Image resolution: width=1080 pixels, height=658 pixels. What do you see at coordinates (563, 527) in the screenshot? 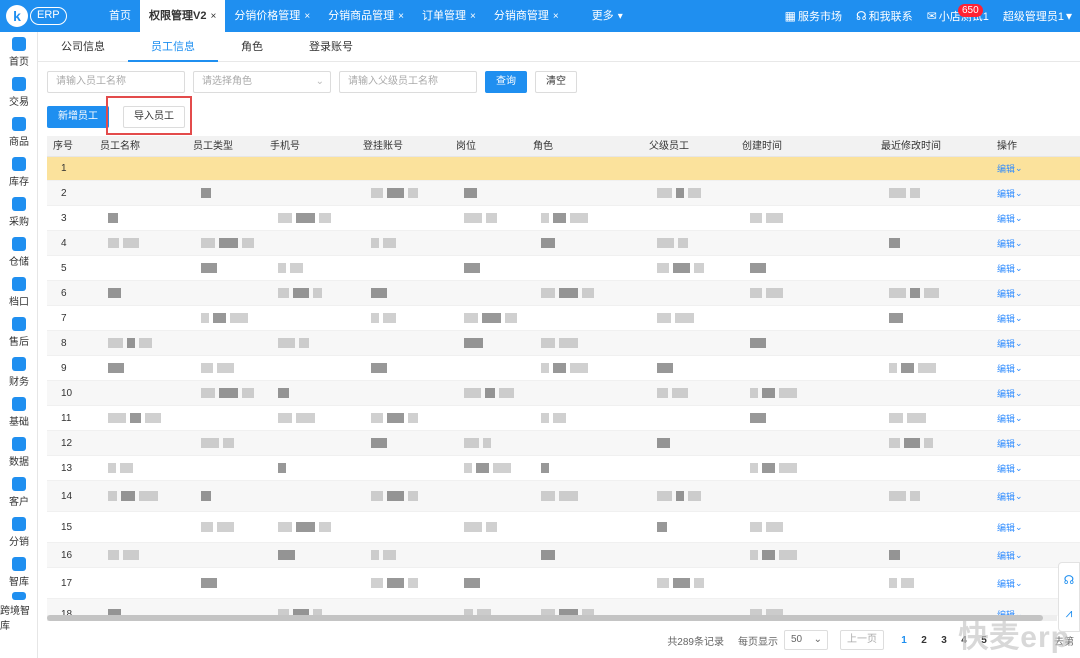
I see `table-row: 15 编辑 ⌄` at bounding box center [563, 527].